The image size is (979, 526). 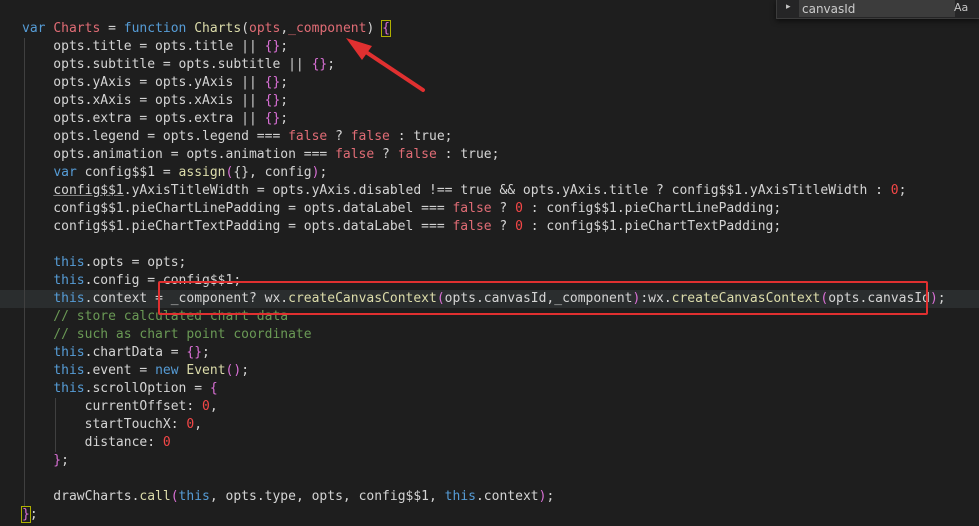 I want to click on annotation-arrow, so click(x=385, y=65).